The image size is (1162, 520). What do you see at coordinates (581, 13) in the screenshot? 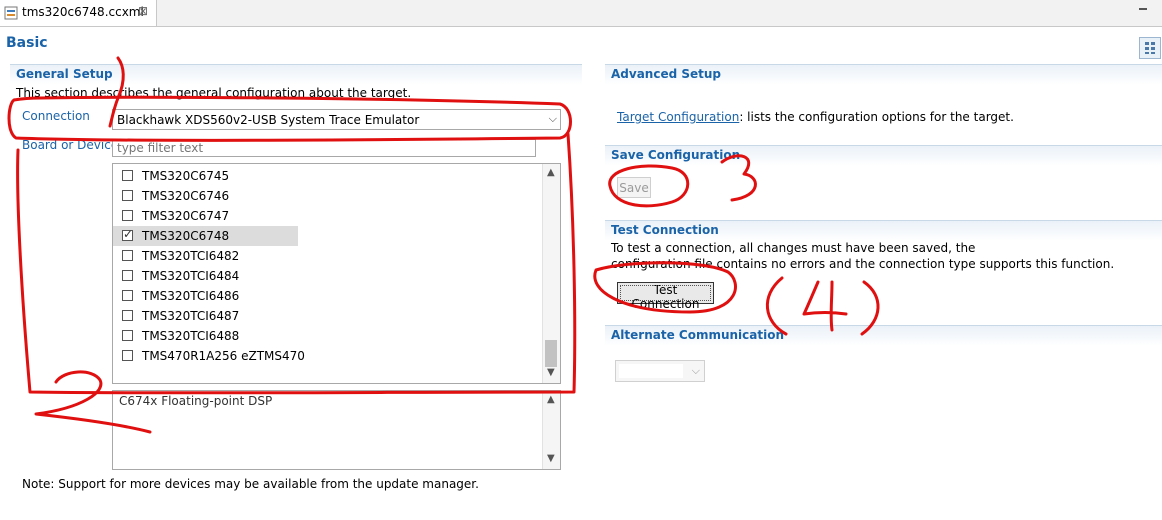
I see `editor-tab-strip: tms320c6748.ccxml ⊠` at bounding box center [581, 13].